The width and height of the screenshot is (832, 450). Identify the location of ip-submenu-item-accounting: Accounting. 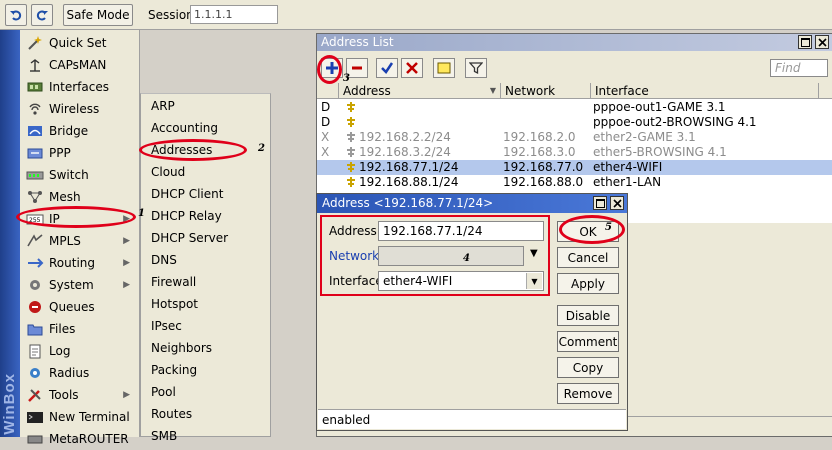
(206, 128).